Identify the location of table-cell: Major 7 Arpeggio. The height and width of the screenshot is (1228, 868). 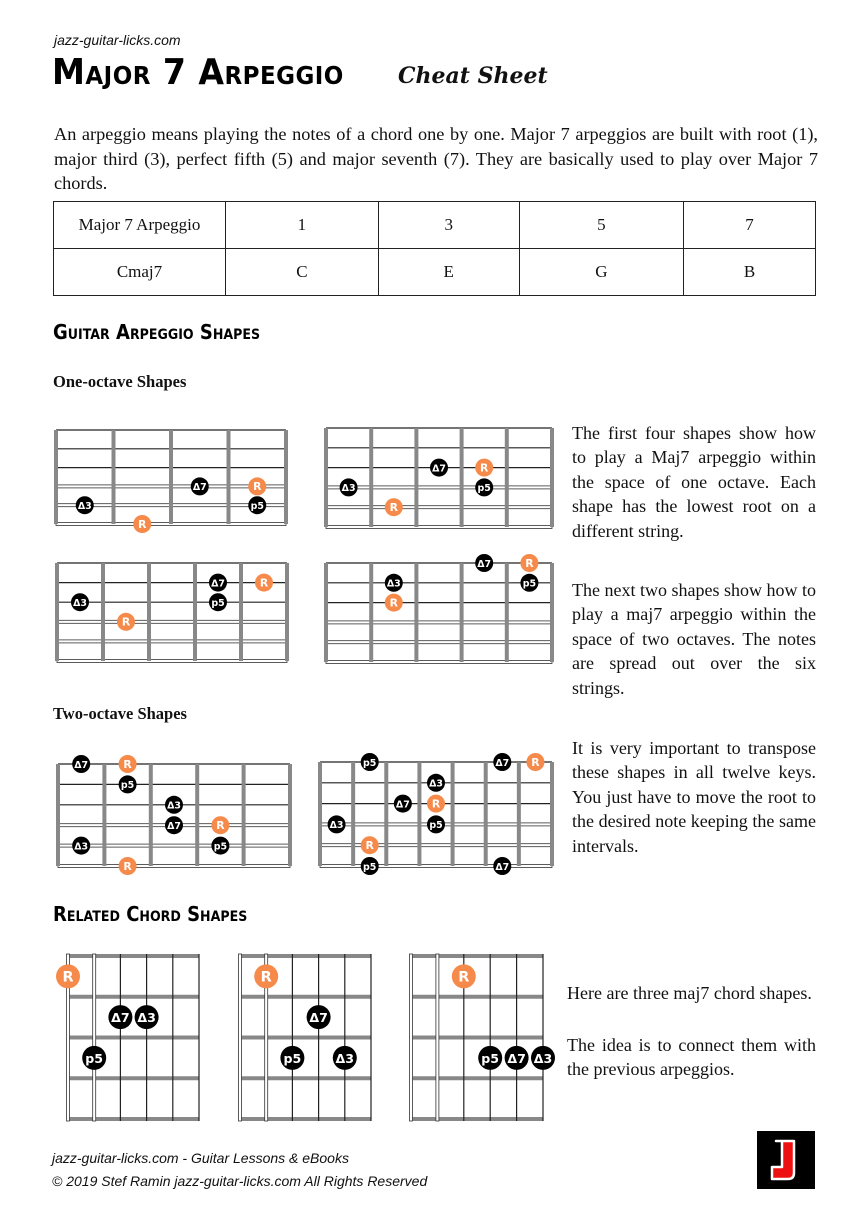
(139, 225).